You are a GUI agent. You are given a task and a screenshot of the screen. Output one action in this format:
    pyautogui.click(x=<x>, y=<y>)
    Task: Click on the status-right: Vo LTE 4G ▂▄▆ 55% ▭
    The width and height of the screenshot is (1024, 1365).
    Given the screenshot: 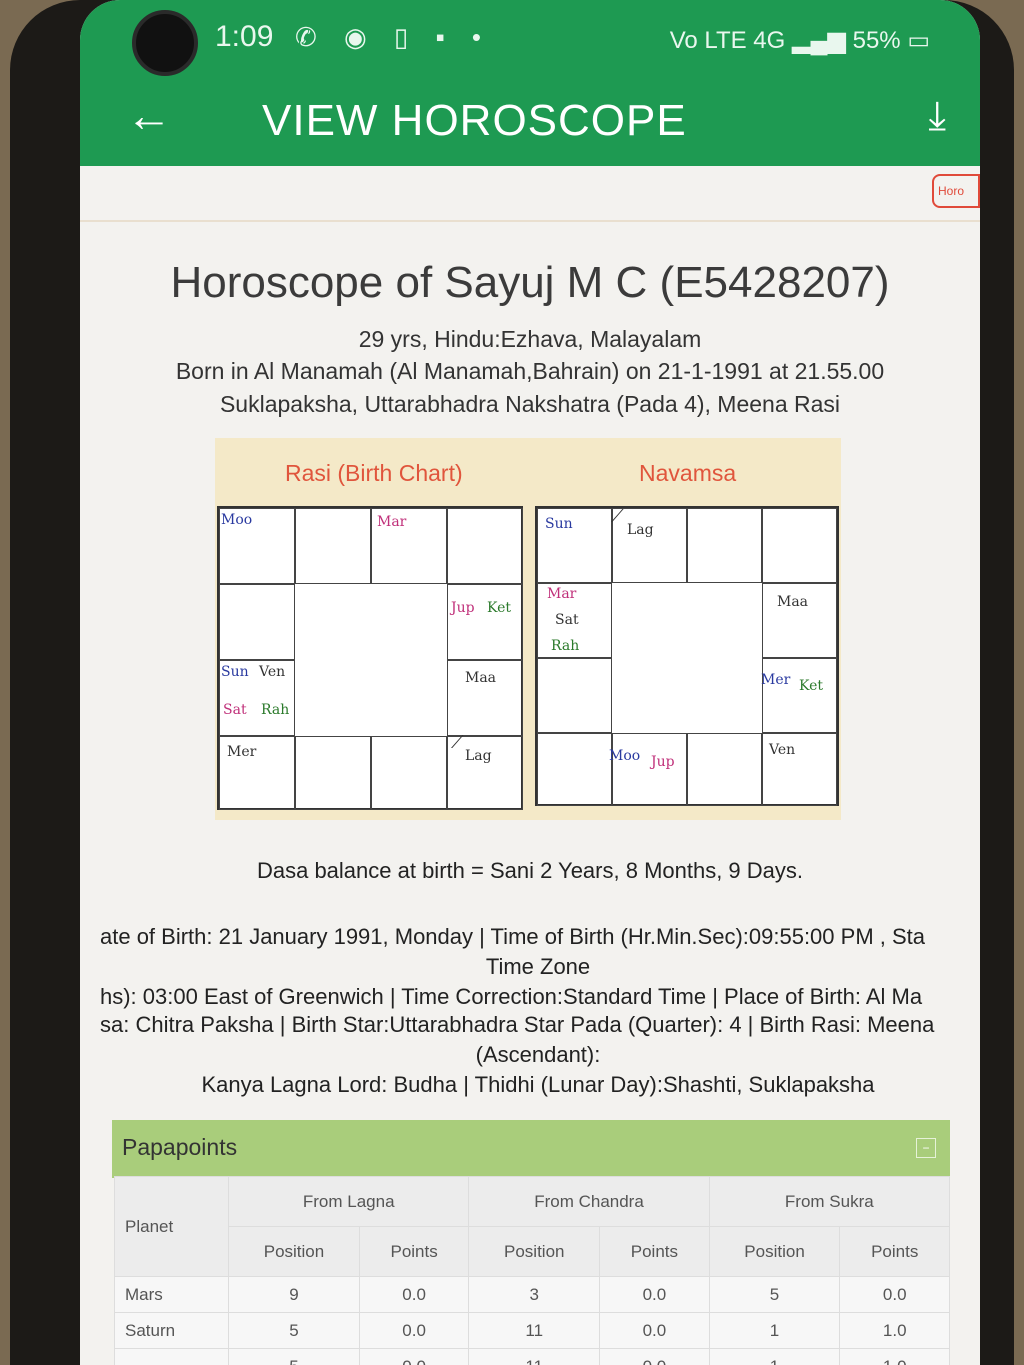 What is the action you would take?
    pyautogui.click(x=800, y=40)
    